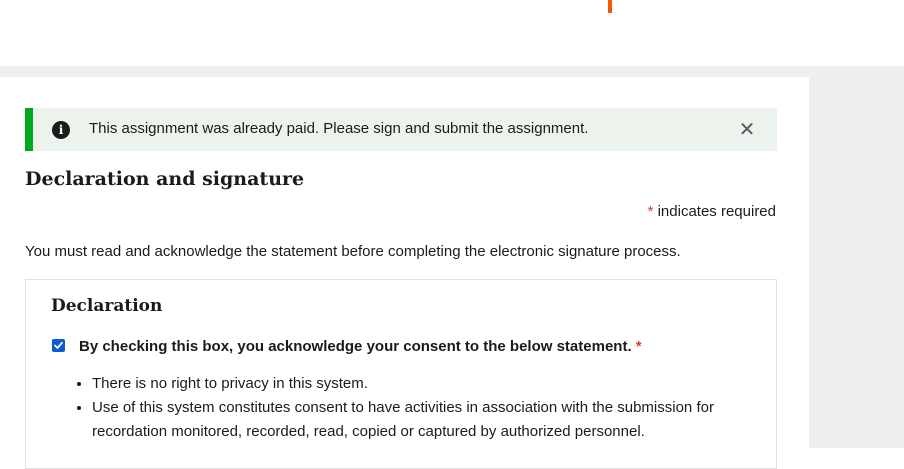  Describe the element at coordinates (610, 6) in the screenshot. I see `header-accent-mark` at that location.